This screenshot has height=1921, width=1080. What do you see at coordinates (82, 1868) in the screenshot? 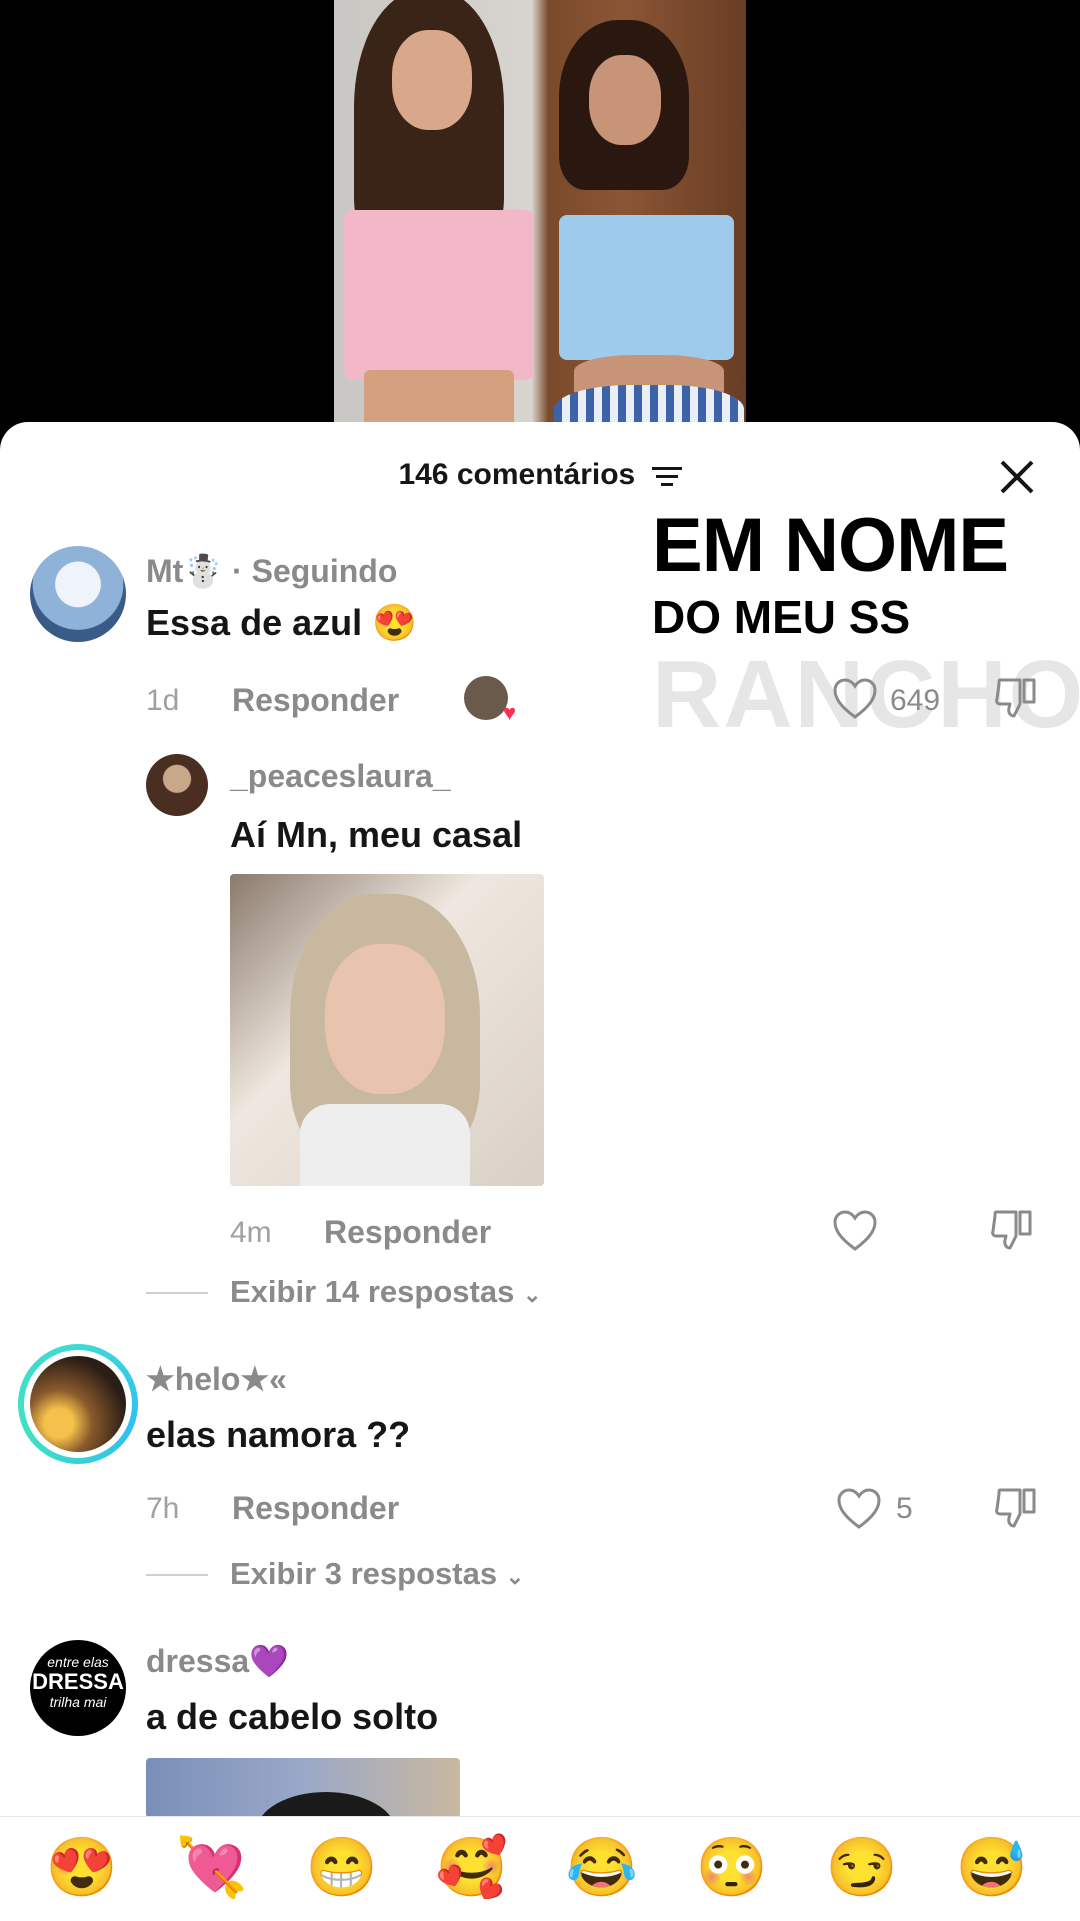
I see `emoji-heart-eyes: 😍` at bounding box center [82, 1868].